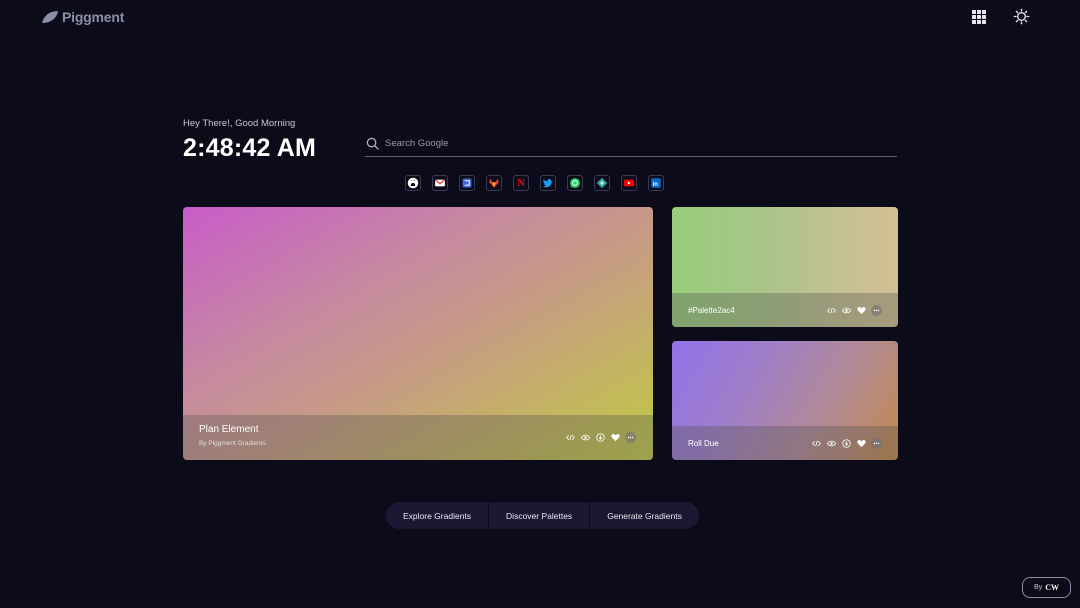  Describe the element at coordinates (785, 310) in the screenshot. I see `card-footer: #Palette2ac4` at that location.